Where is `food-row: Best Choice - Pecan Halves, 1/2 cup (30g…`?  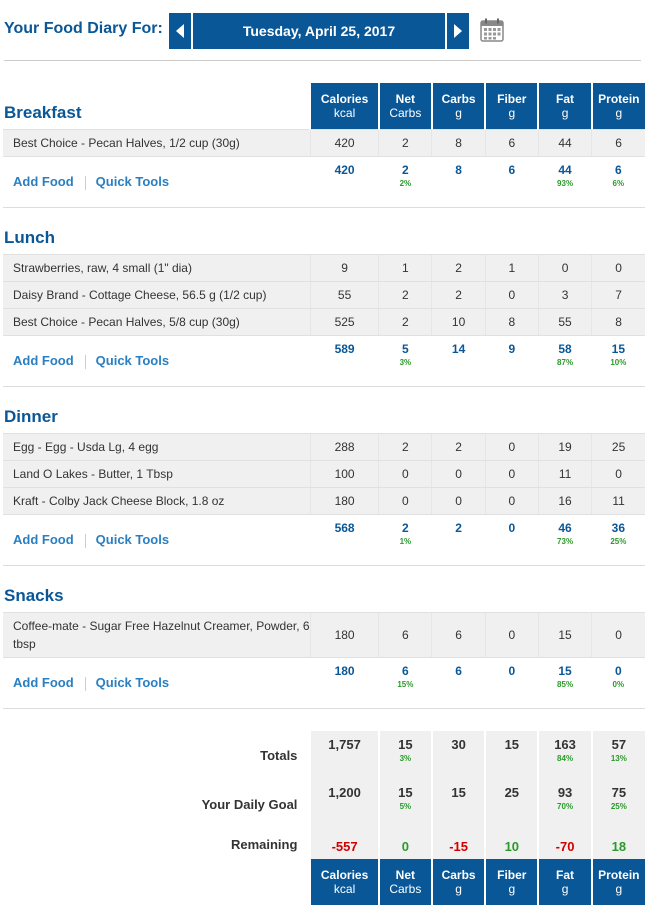 food-row: Best Choice - Pecan Halves, 1/2 cup (30g… is located at coordinates (324, 143).